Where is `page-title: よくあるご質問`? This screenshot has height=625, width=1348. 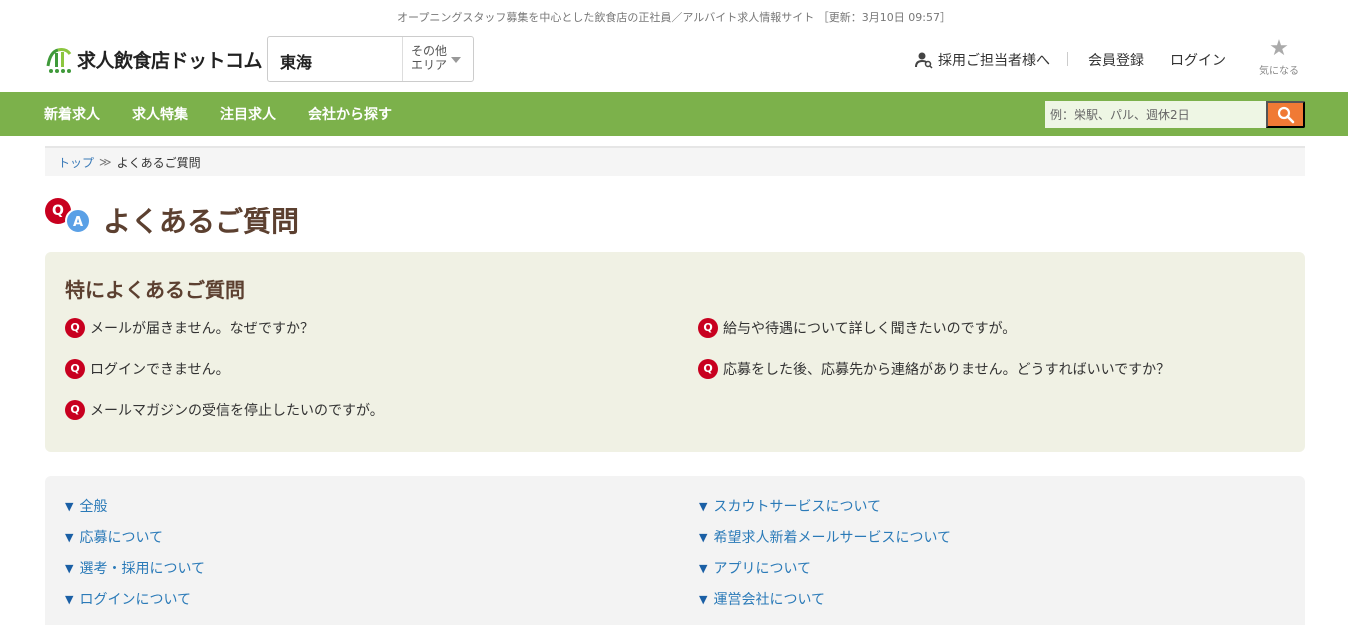 page-title: よくあるご質問 is located at coordinates (201, 221).